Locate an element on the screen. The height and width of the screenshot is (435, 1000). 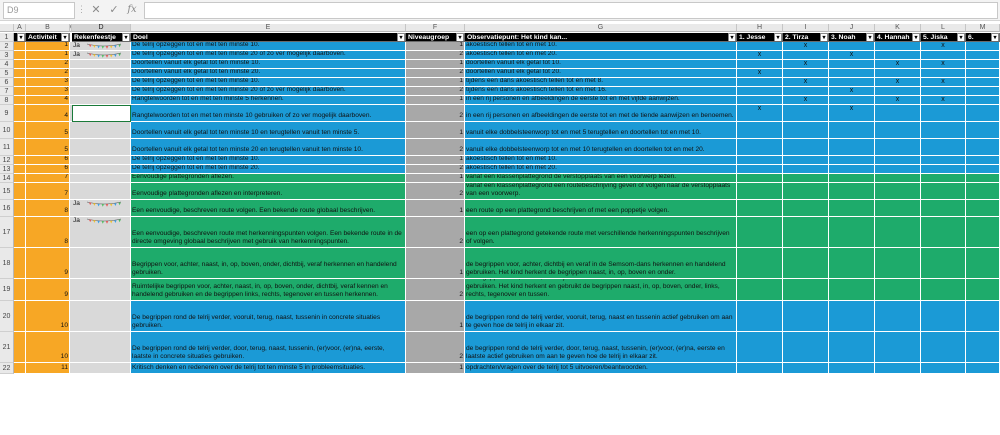
column-header-j: J is located at coordinates (852, 28).